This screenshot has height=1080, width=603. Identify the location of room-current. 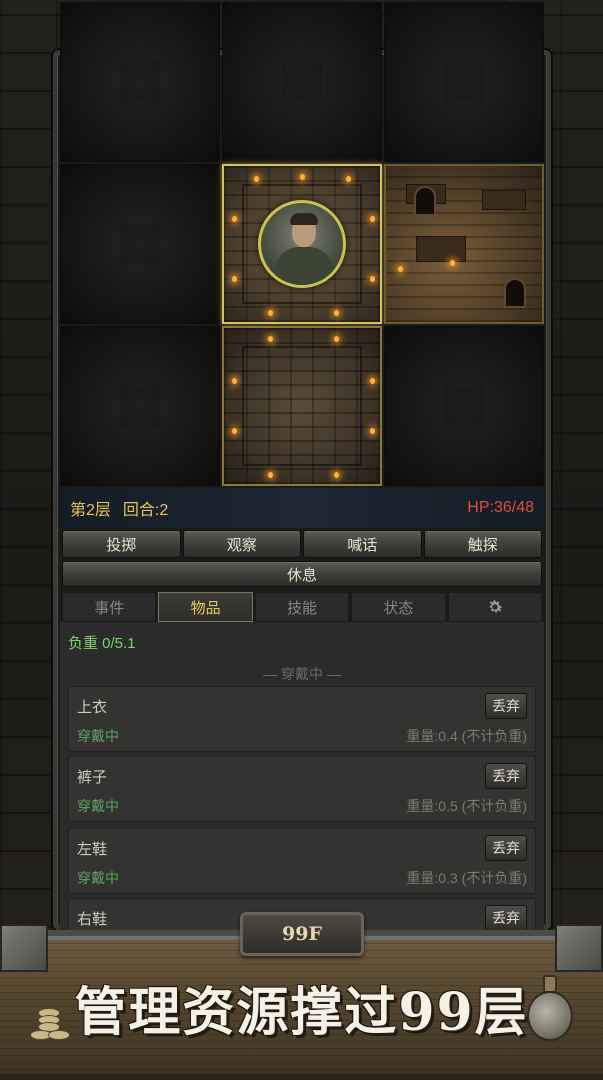
(302, 244).